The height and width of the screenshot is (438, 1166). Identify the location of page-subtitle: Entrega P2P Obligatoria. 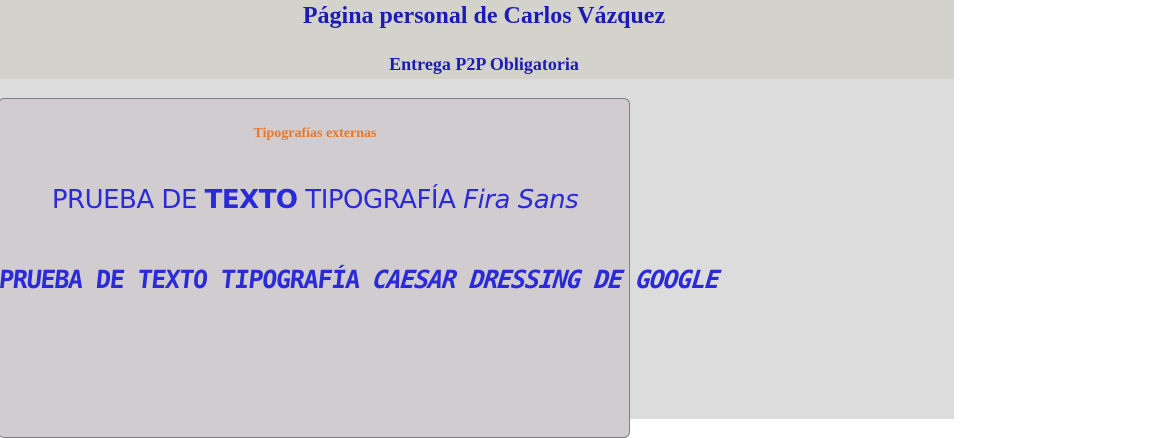
(484, 64).